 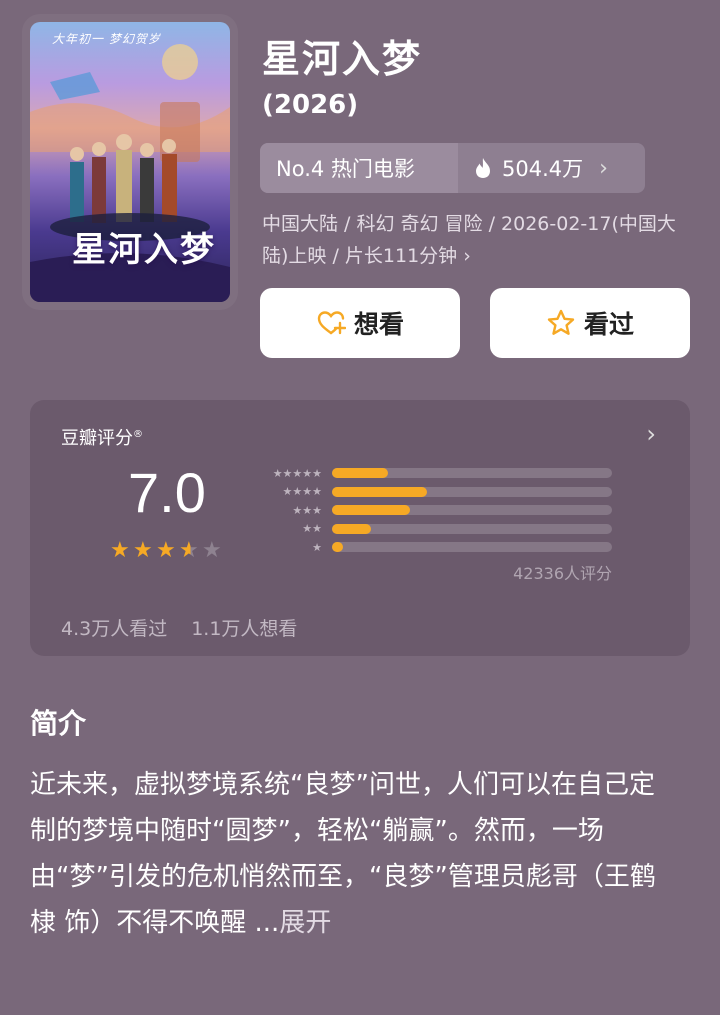 I want to click on seen-count: 4.3万人看过, so click(x=114, y=629).